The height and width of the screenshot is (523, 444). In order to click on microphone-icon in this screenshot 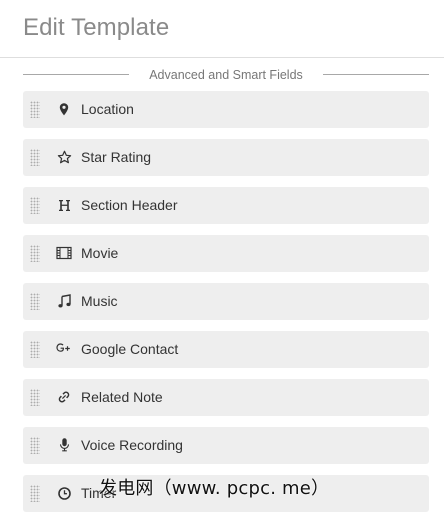, I will do `click(64, 445)`.